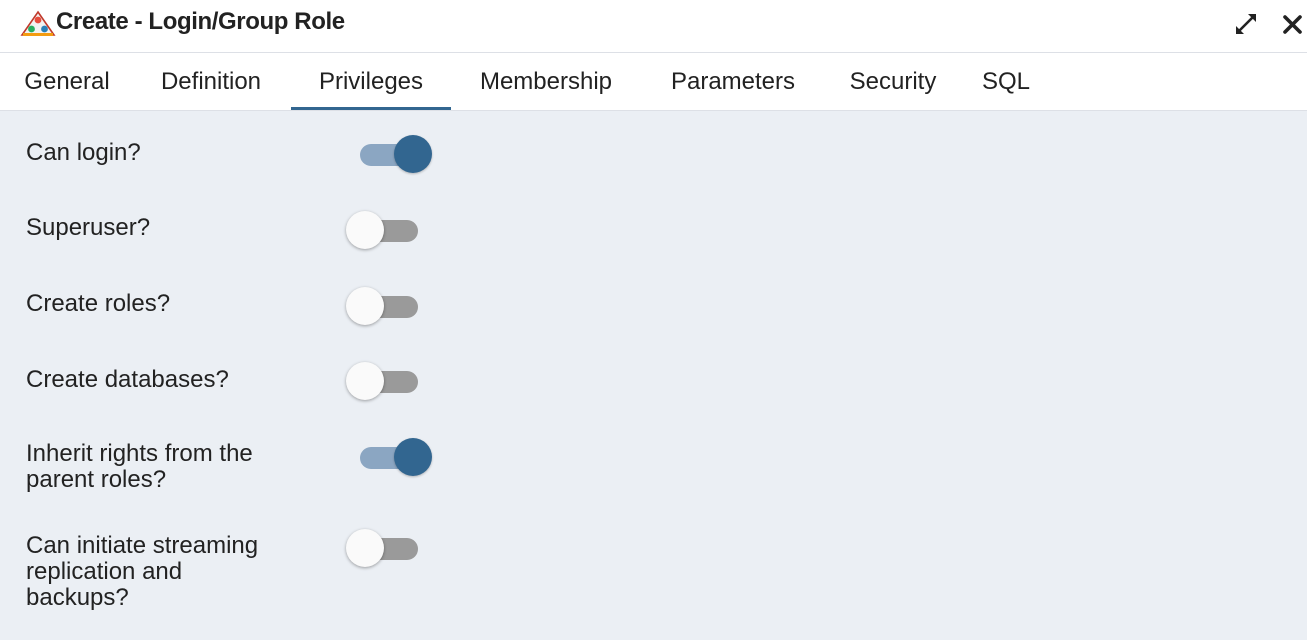 The image size is (1307, 640). What do you see at coordinates (388, 230) in the screenshot?
I see `superuser-switch` at bounding box center [388, 230].